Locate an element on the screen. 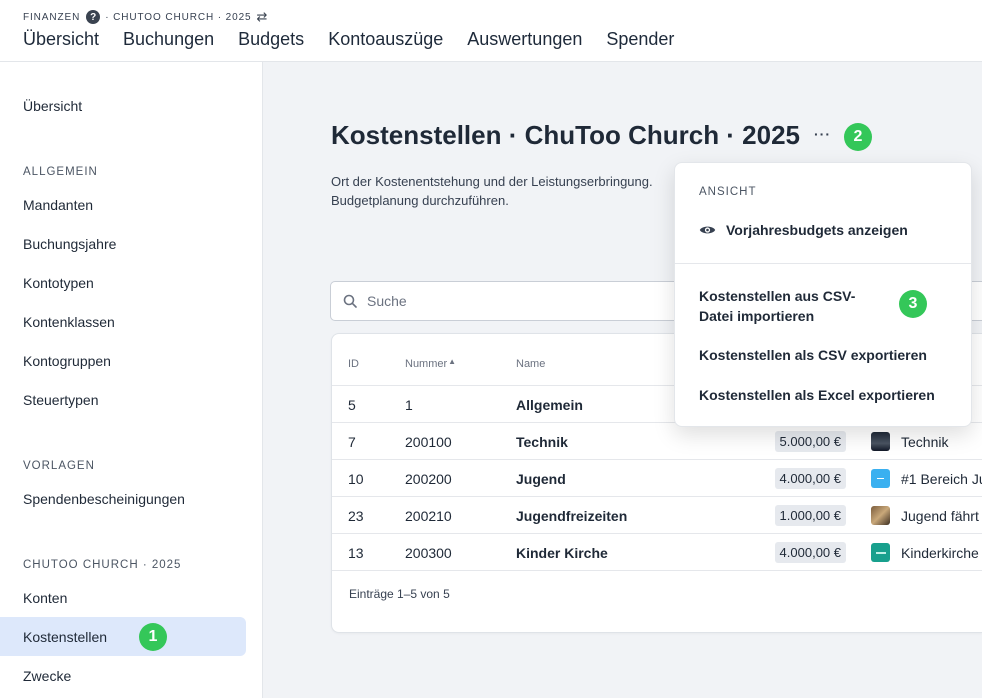 Image resolution: width=982 pixels, height=698 pixels. nav-uebersicht: Übersicht is located at coordinates (61, 39).